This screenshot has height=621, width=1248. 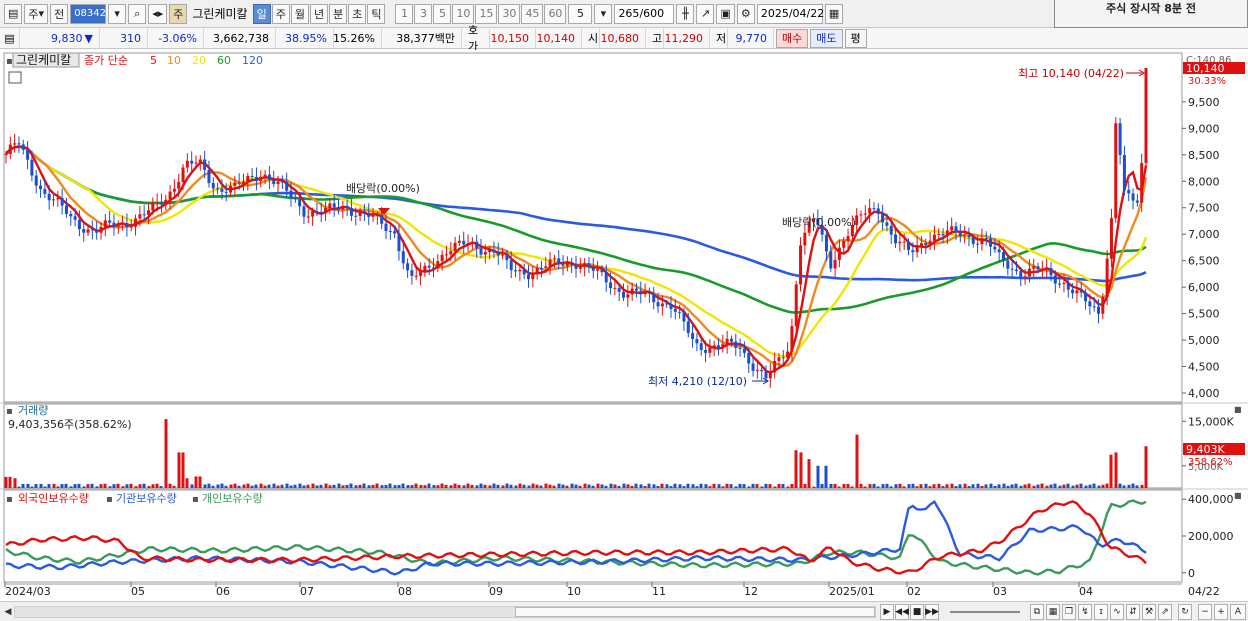 I want to click on info-menu-icon: ▤, so click(x=10, y=38).